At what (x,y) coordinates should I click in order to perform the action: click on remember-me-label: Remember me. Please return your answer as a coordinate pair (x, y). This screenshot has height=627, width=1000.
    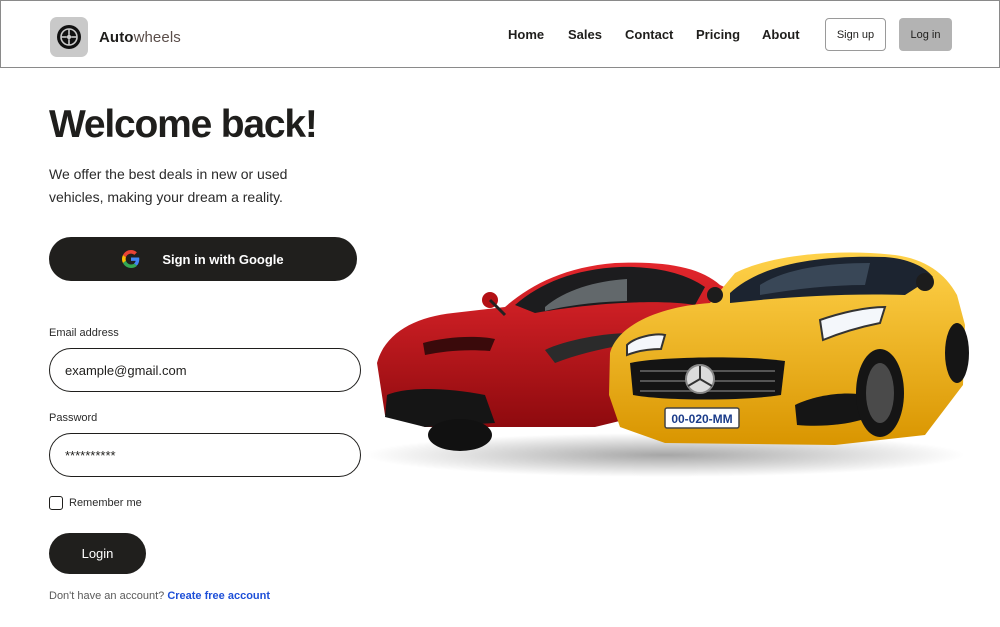
    Looking at the image, I should click on (105, 503).